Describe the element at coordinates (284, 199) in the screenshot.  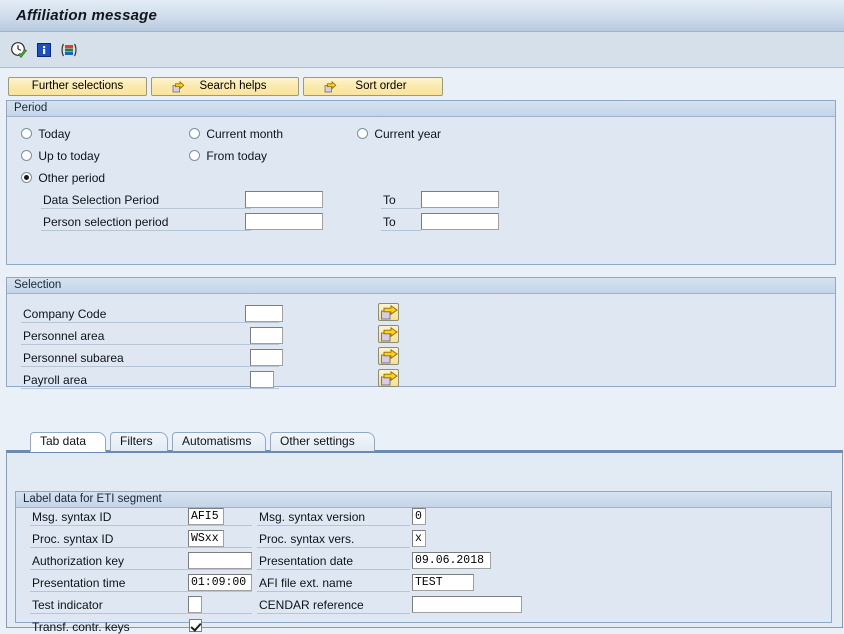
I see `data-selection-period-input` at that location.